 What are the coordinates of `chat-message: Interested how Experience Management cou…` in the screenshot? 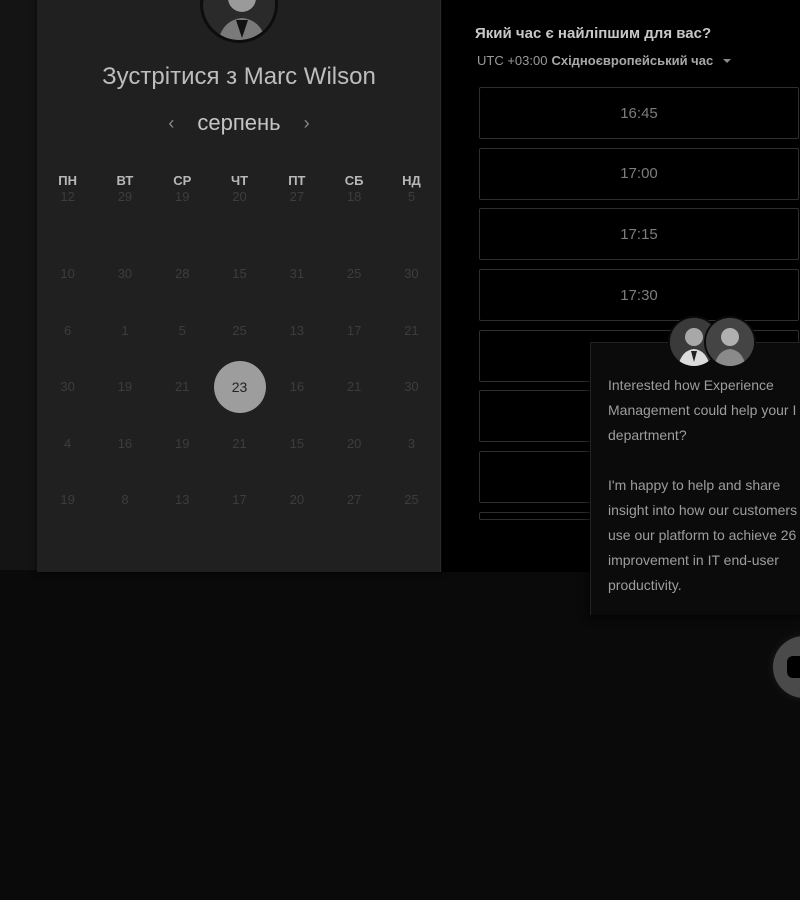 It's located at (703, 485).